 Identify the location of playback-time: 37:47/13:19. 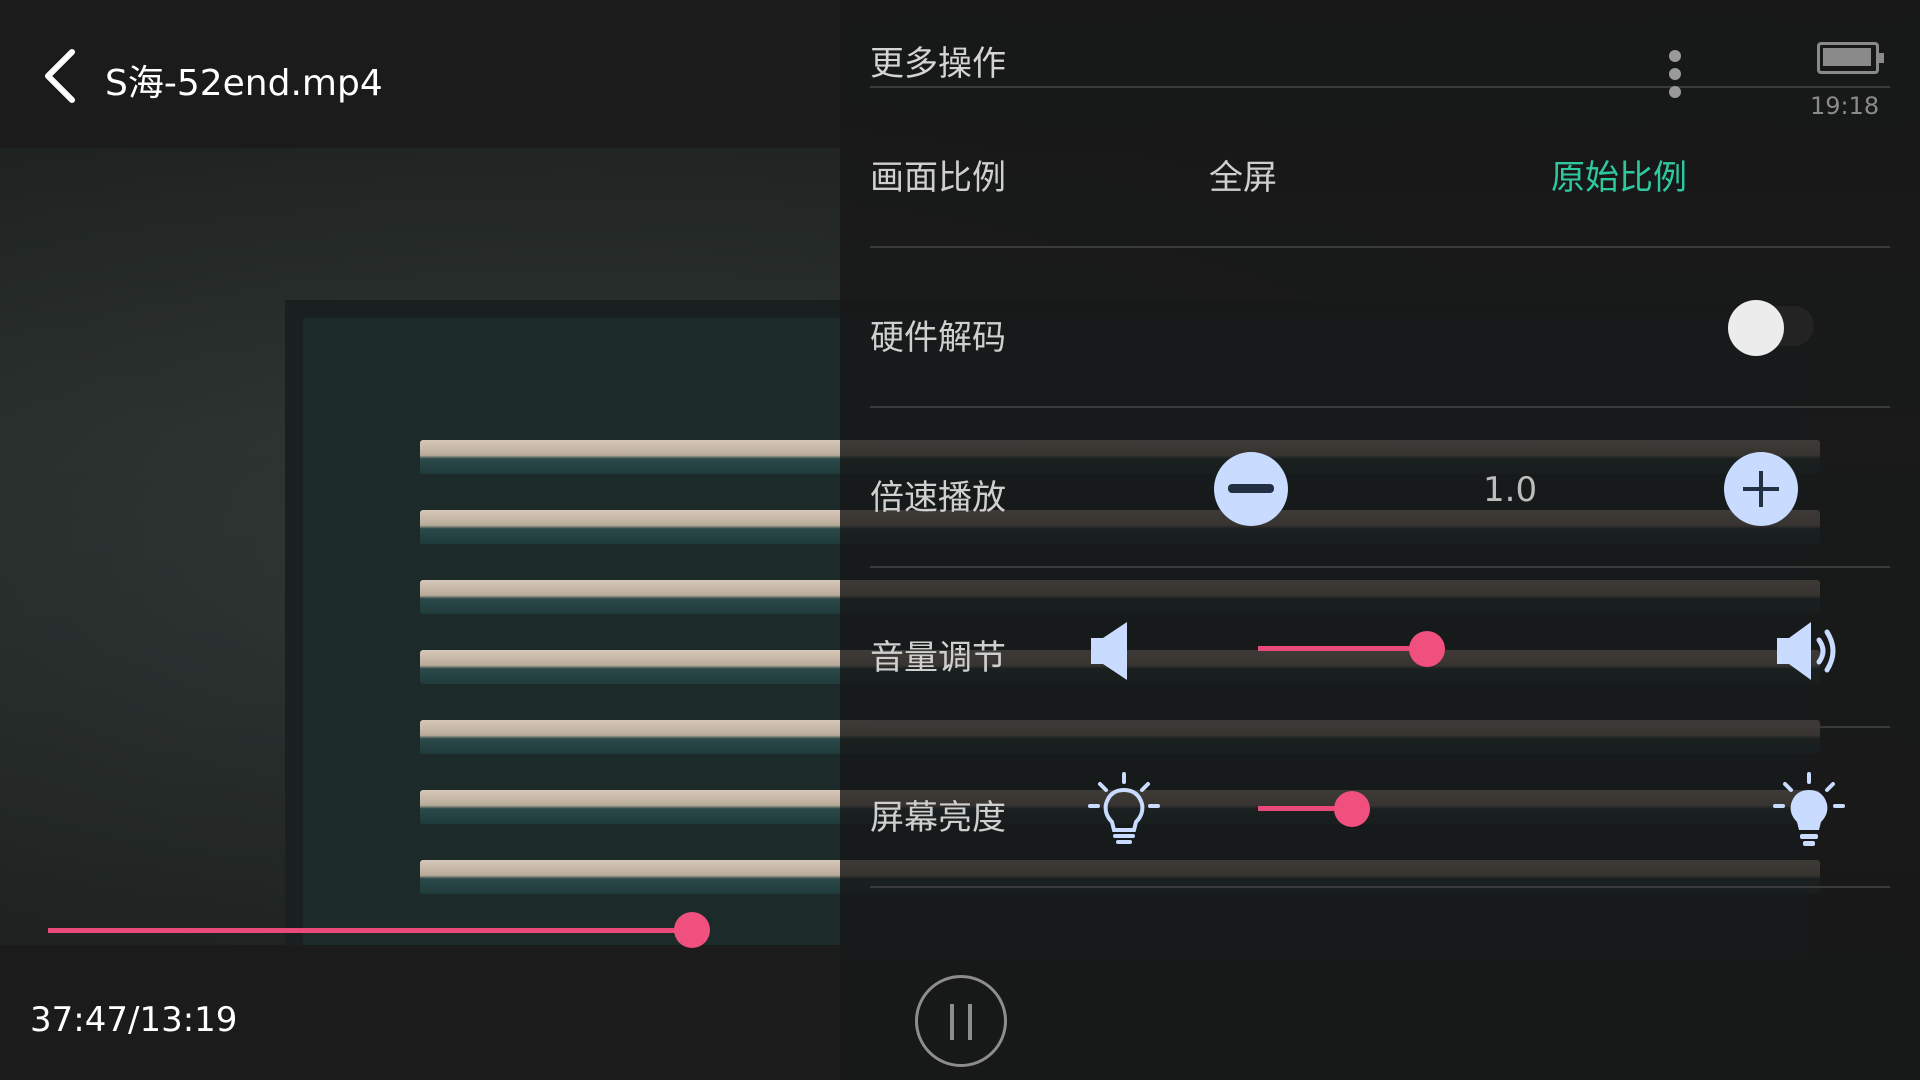
(134, 1020).